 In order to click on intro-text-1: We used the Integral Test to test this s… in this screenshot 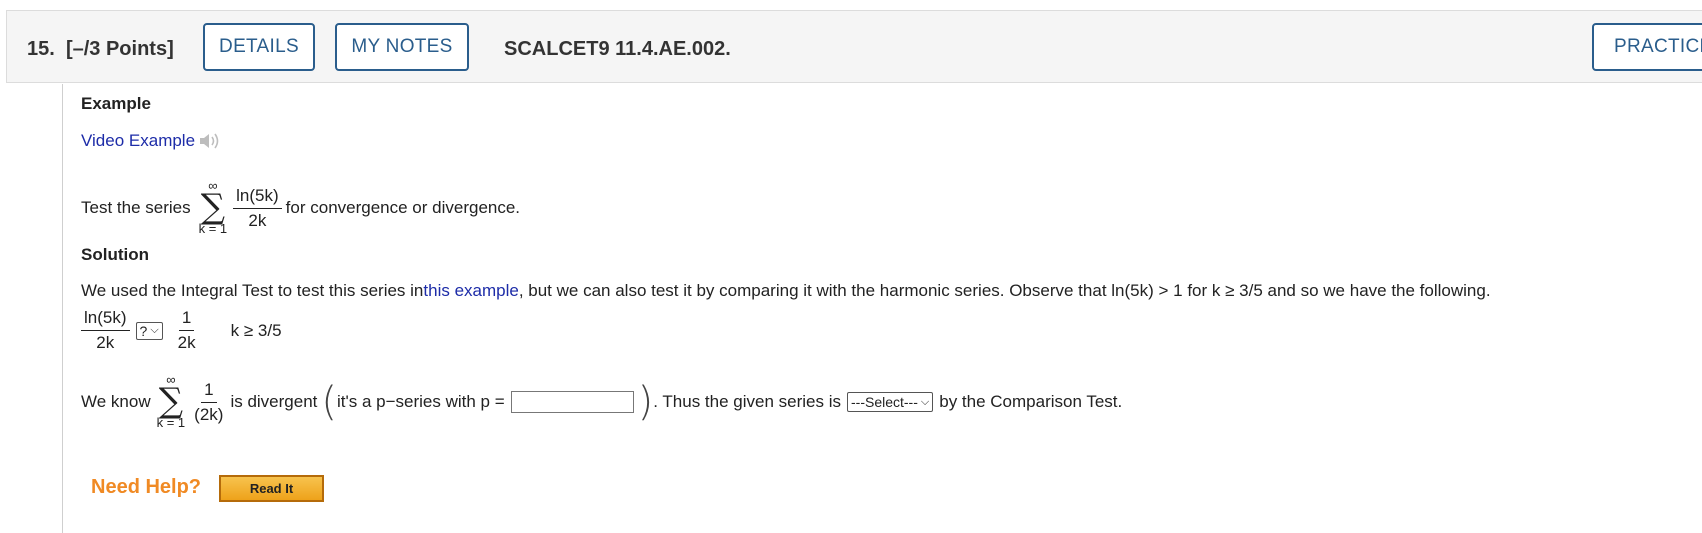, I will do `click(252, 290)`.